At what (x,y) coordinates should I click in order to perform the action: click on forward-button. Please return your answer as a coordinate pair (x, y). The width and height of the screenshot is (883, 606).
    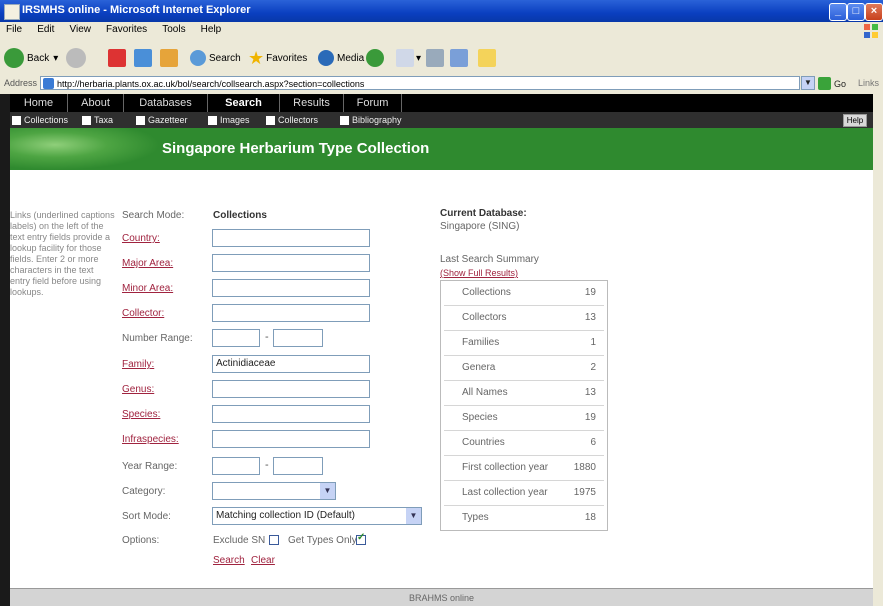
    Looking at the image, I should click on (76, 58).